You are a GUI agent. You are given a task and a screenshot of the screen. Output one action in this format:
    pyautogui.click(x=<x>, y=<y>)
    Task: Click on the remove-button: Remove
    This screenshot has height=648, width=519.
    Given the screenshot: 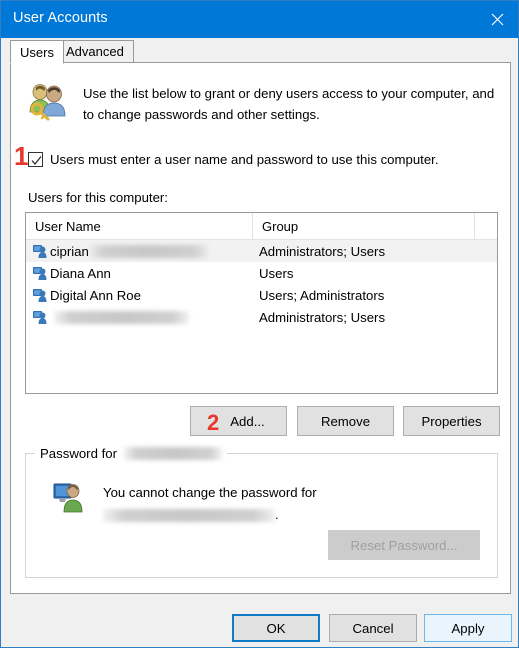 What is the action you would take?
    pyautogui.click(x=345, y=421)
    